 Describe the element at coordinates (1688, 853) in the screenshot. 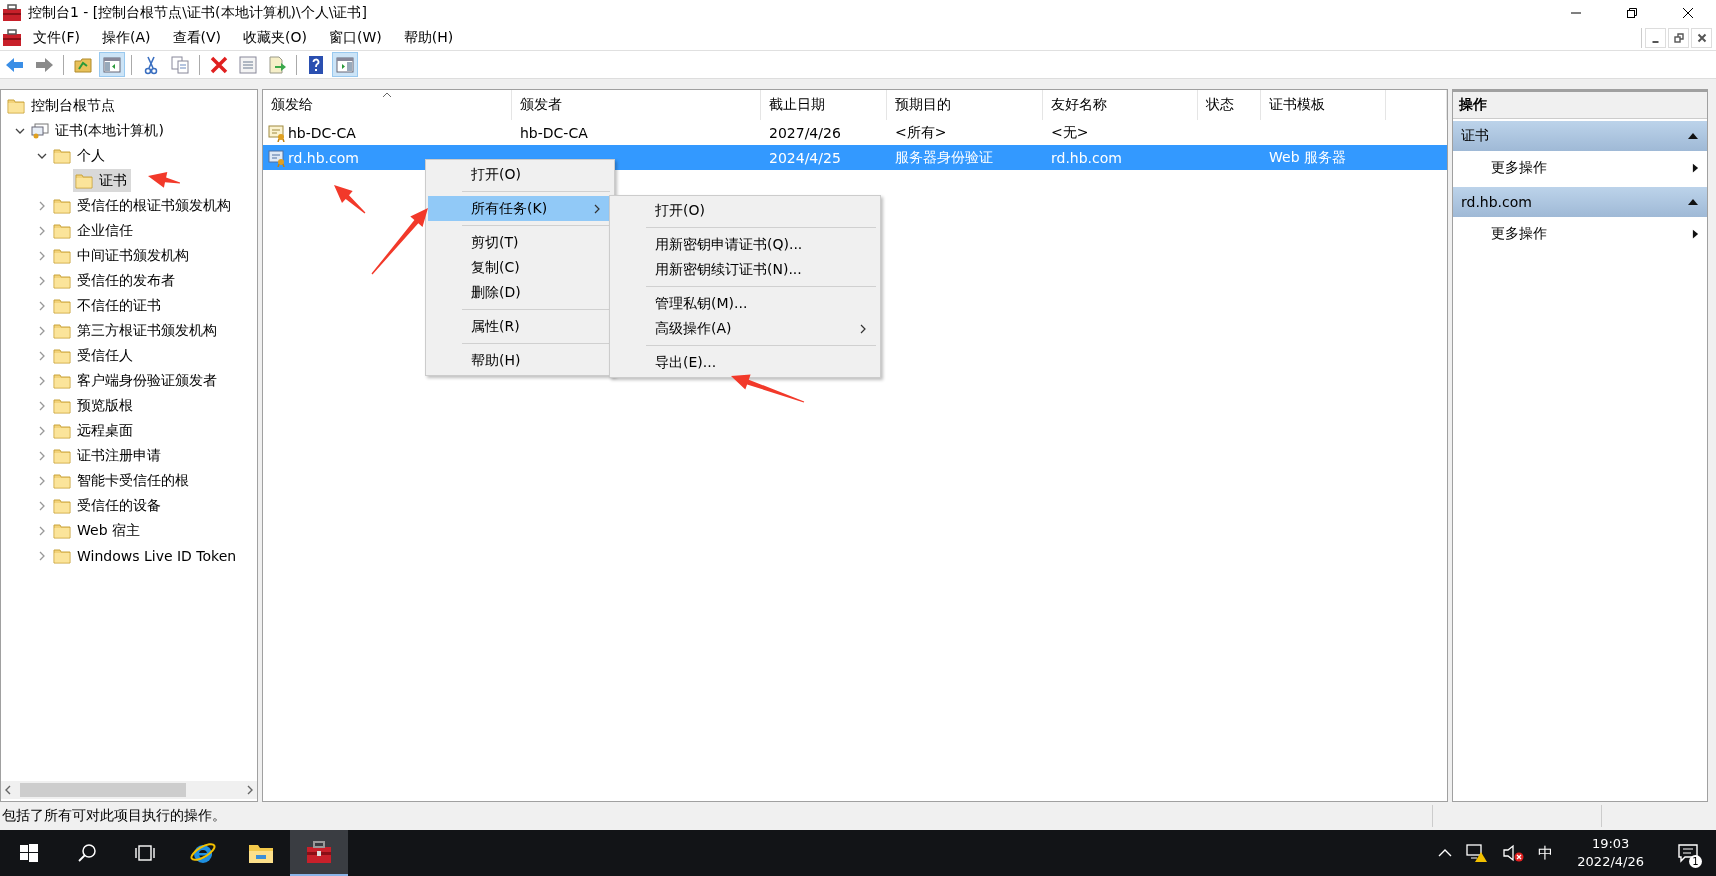

I see `notification-icon` at that location.